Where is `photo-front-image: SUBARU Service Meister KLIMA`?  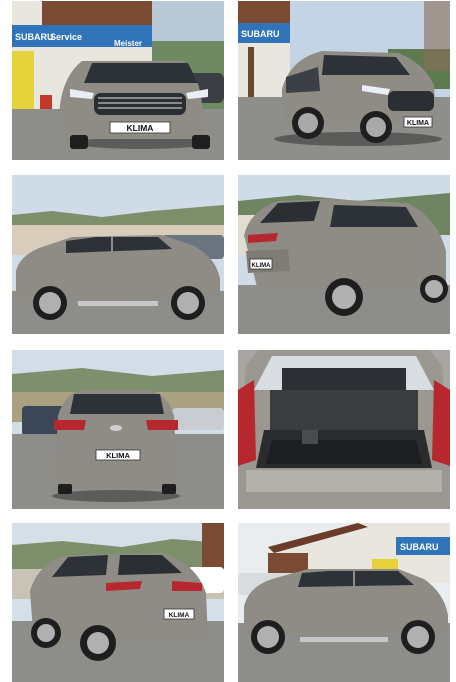 photo-front-image: SUBARU Service Meister KLIMA is located at coordinates (118, 80).